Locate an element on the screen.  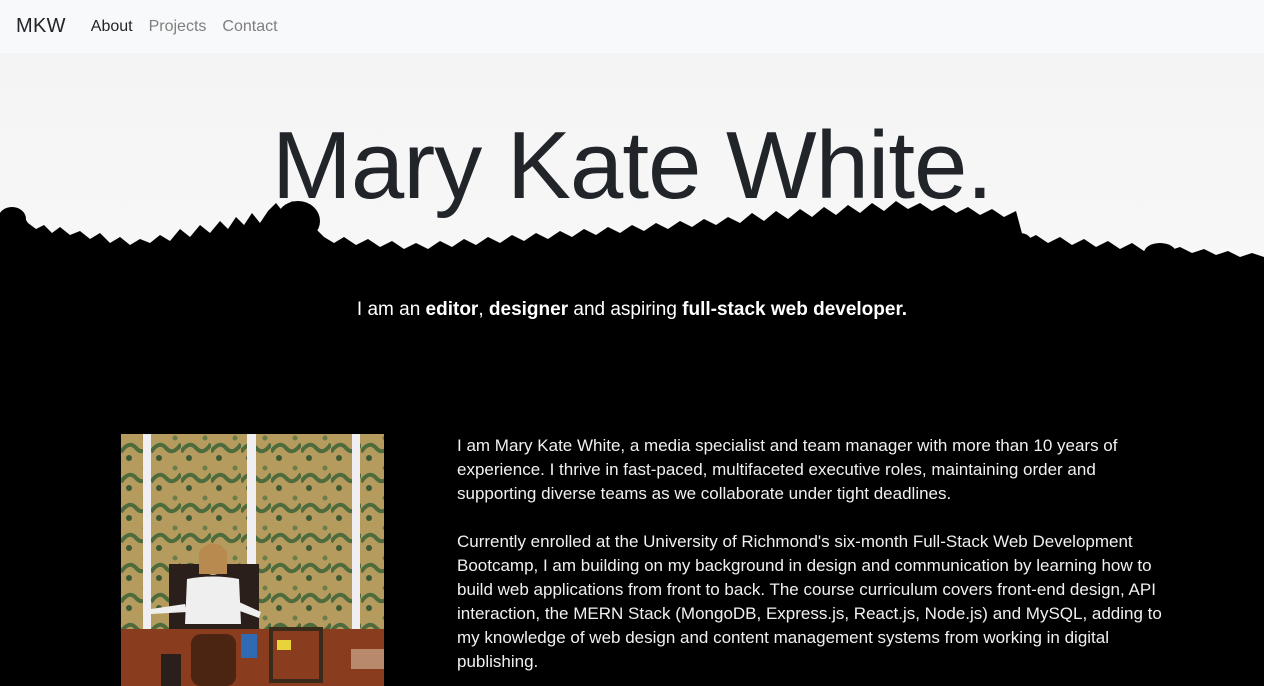
brand-logo: MKW is located at coordinates (41, 26).